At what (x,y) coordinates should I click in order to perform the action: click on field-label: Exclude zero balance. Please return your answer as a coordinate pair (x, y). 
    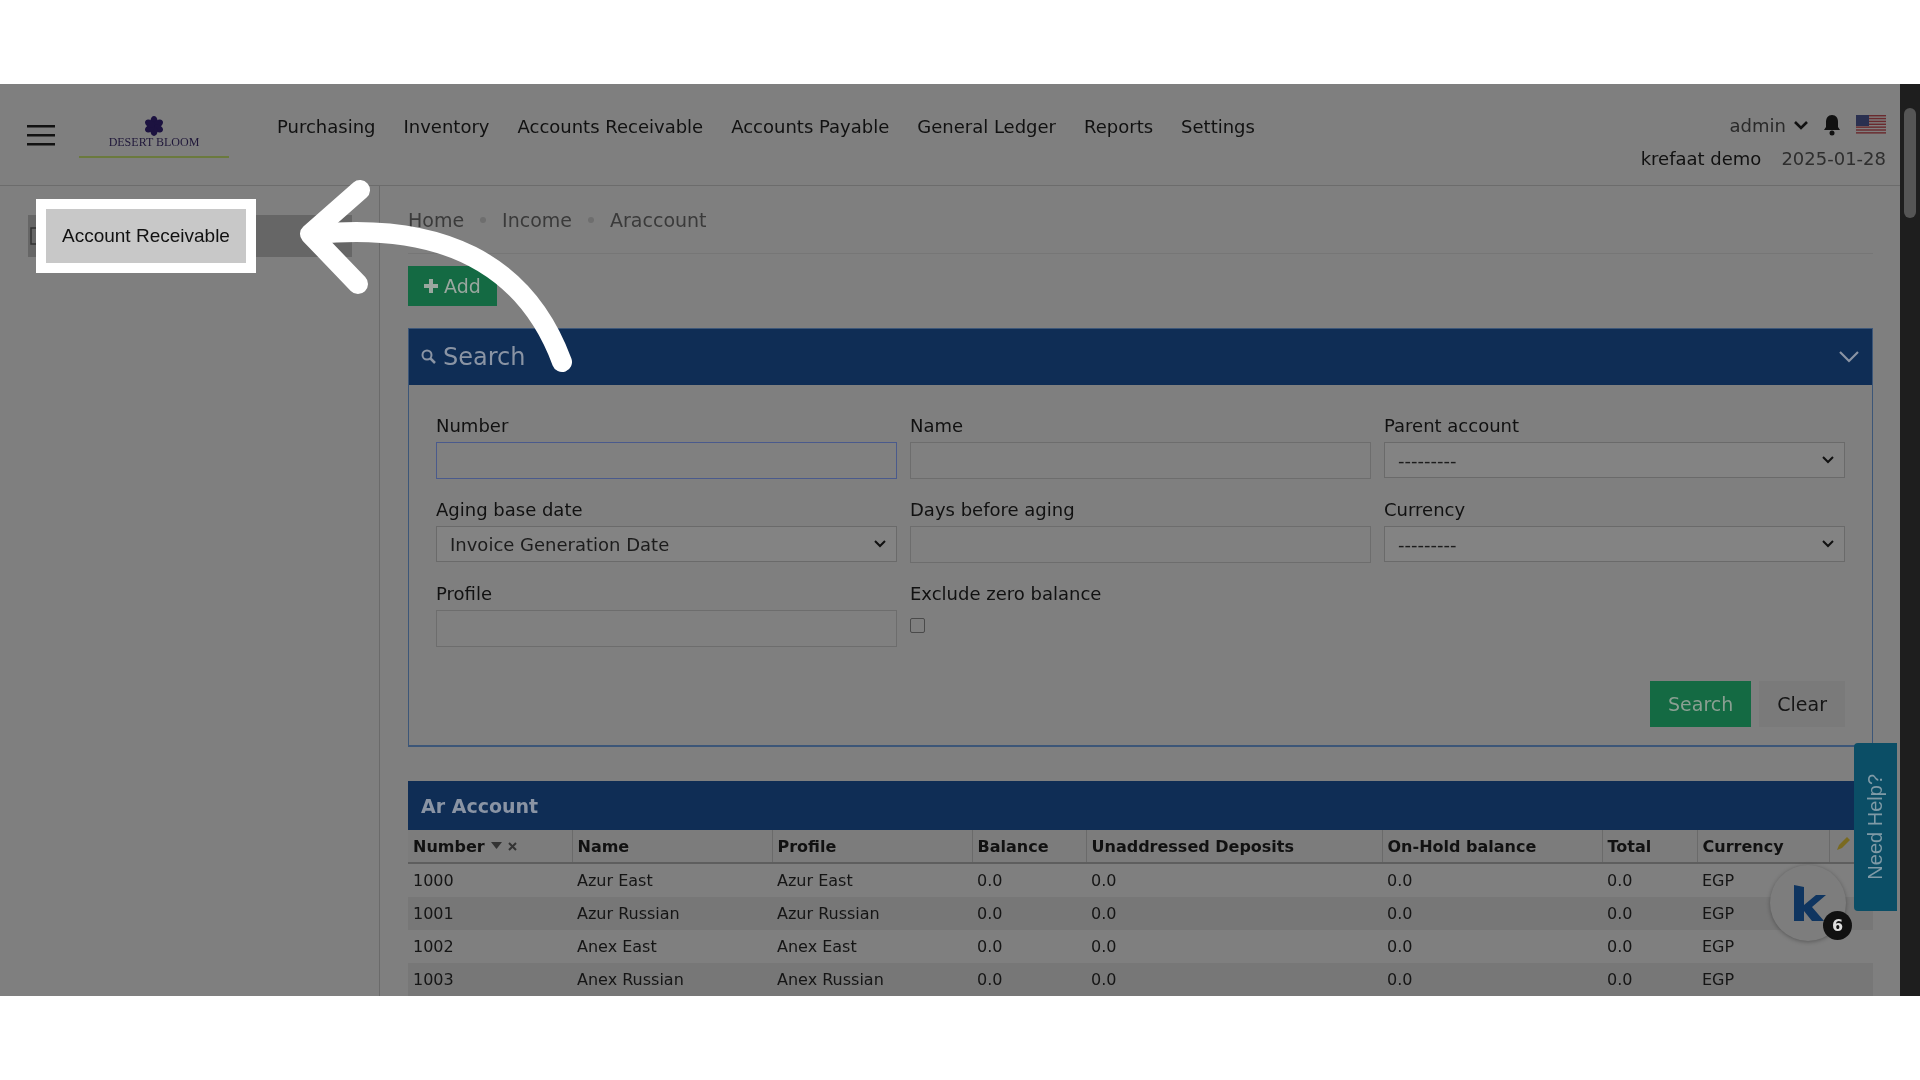
    Looking at the image, I should click on (1006, 593).